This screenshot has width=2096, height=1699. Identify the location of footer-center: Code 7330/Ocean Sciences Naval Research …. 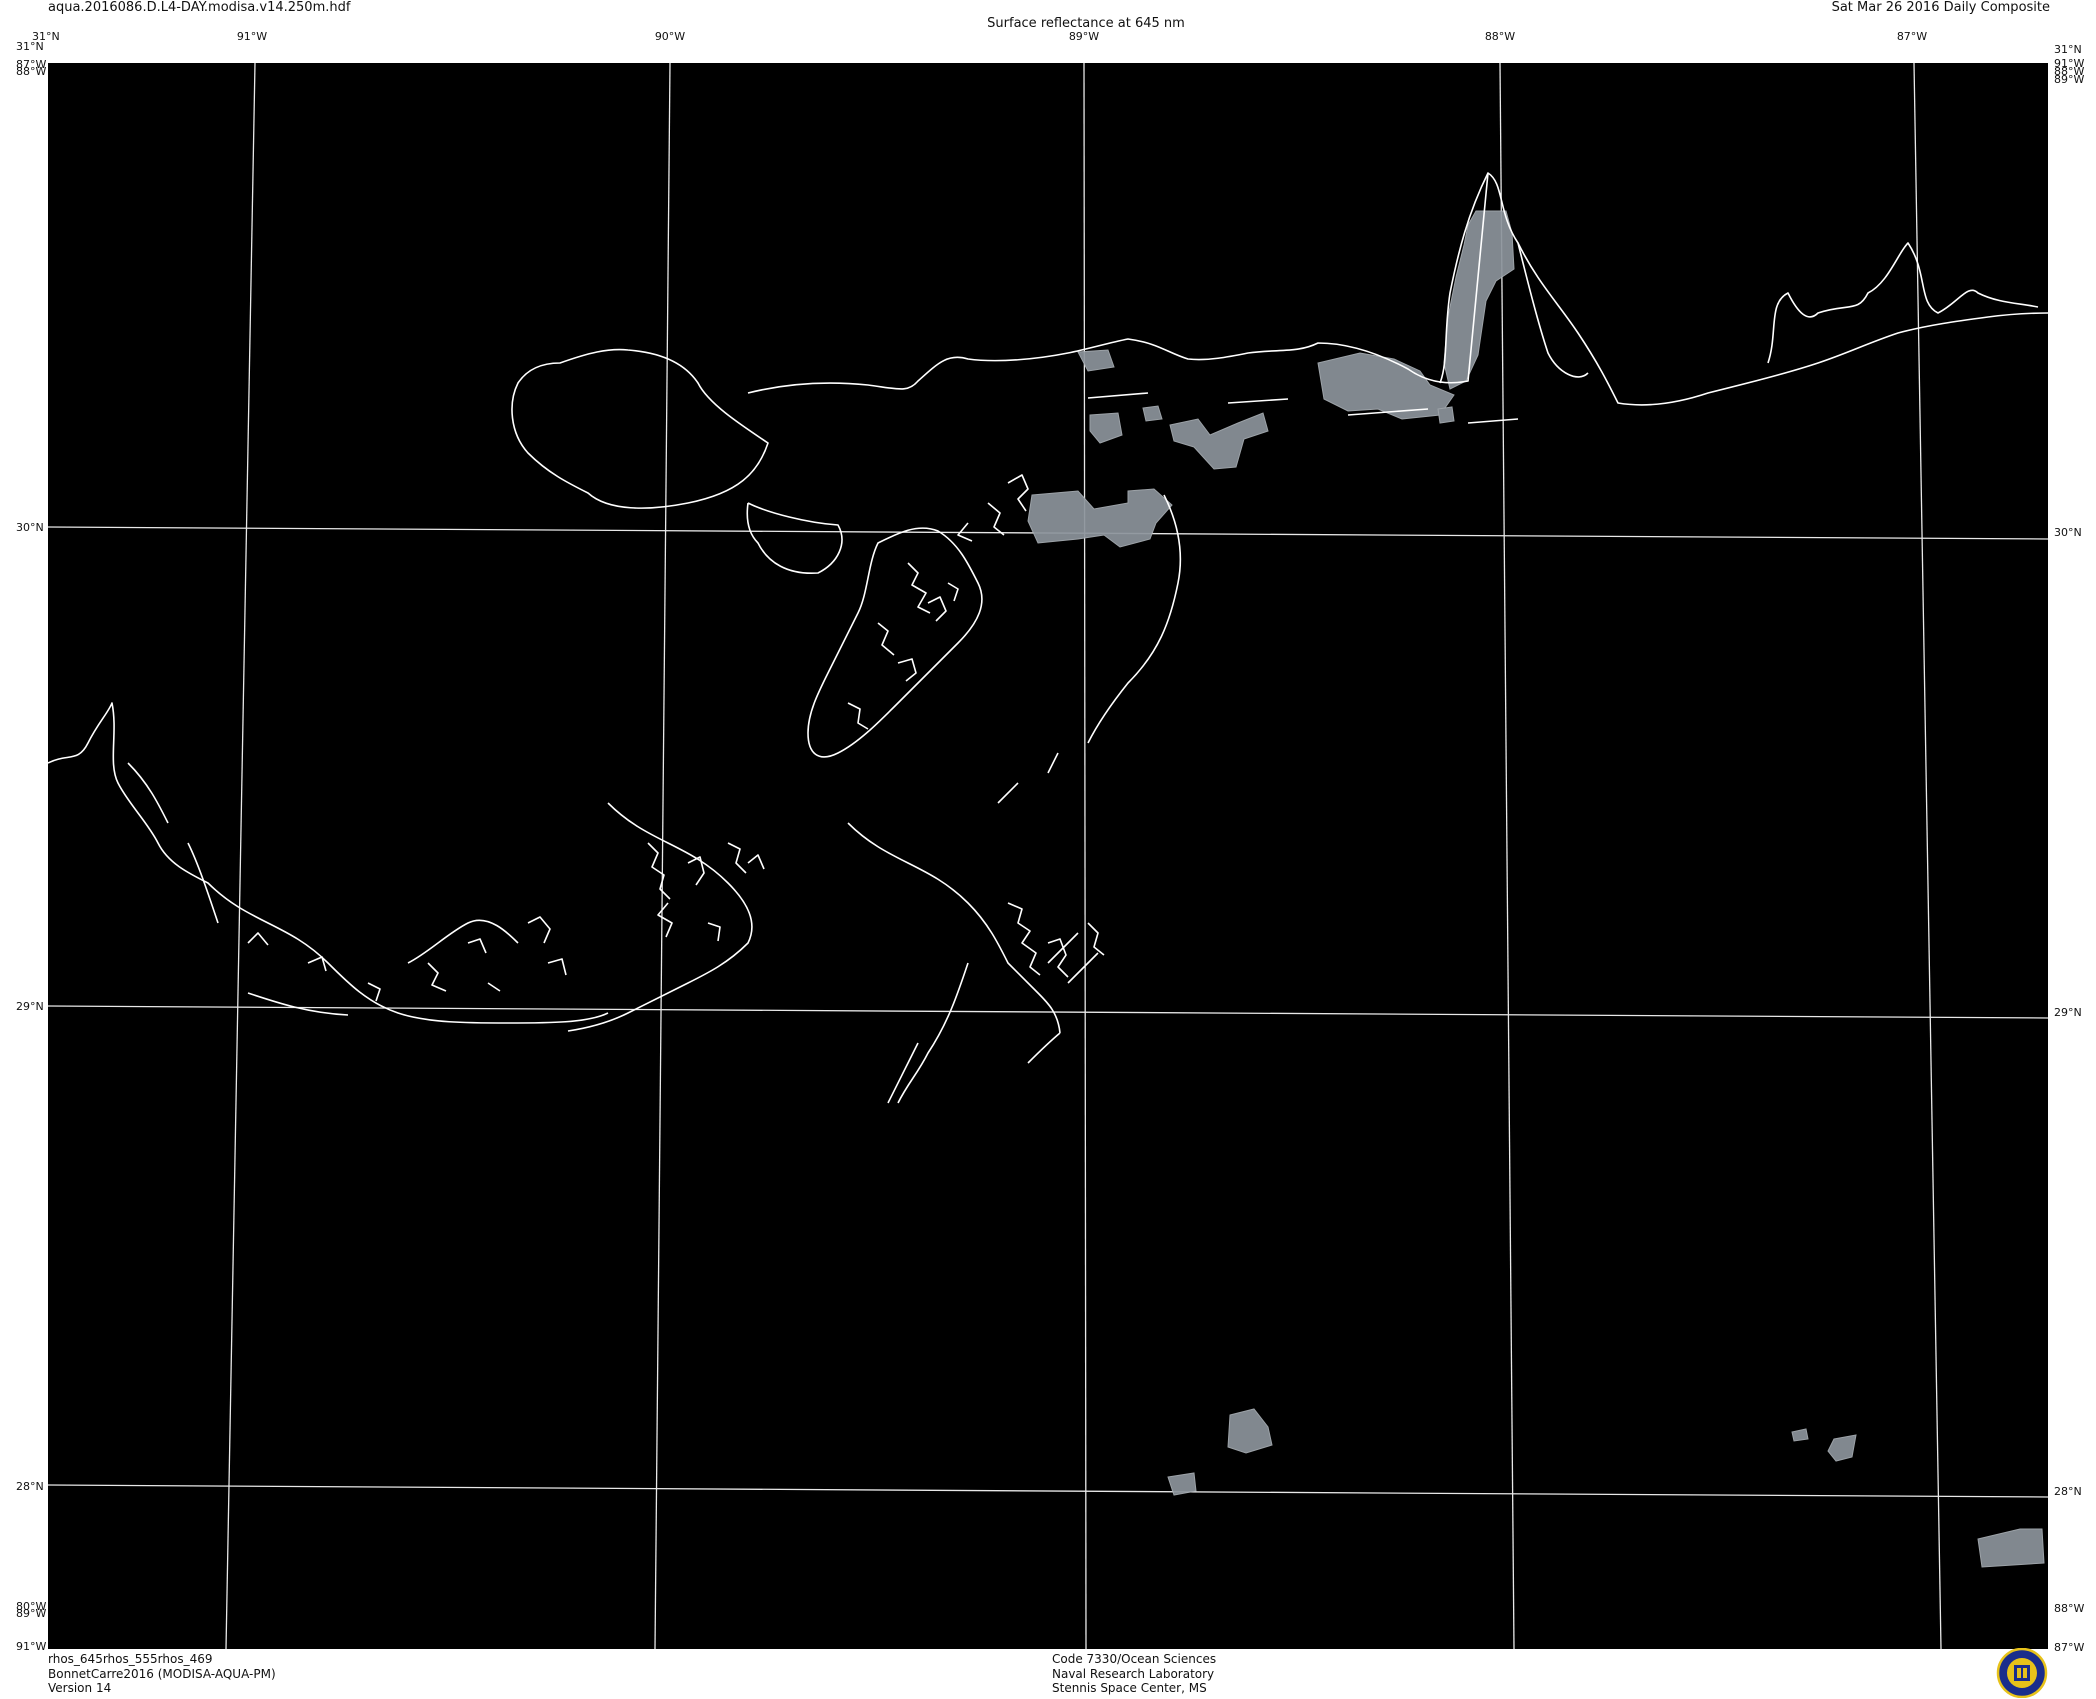
(1134, 1674).